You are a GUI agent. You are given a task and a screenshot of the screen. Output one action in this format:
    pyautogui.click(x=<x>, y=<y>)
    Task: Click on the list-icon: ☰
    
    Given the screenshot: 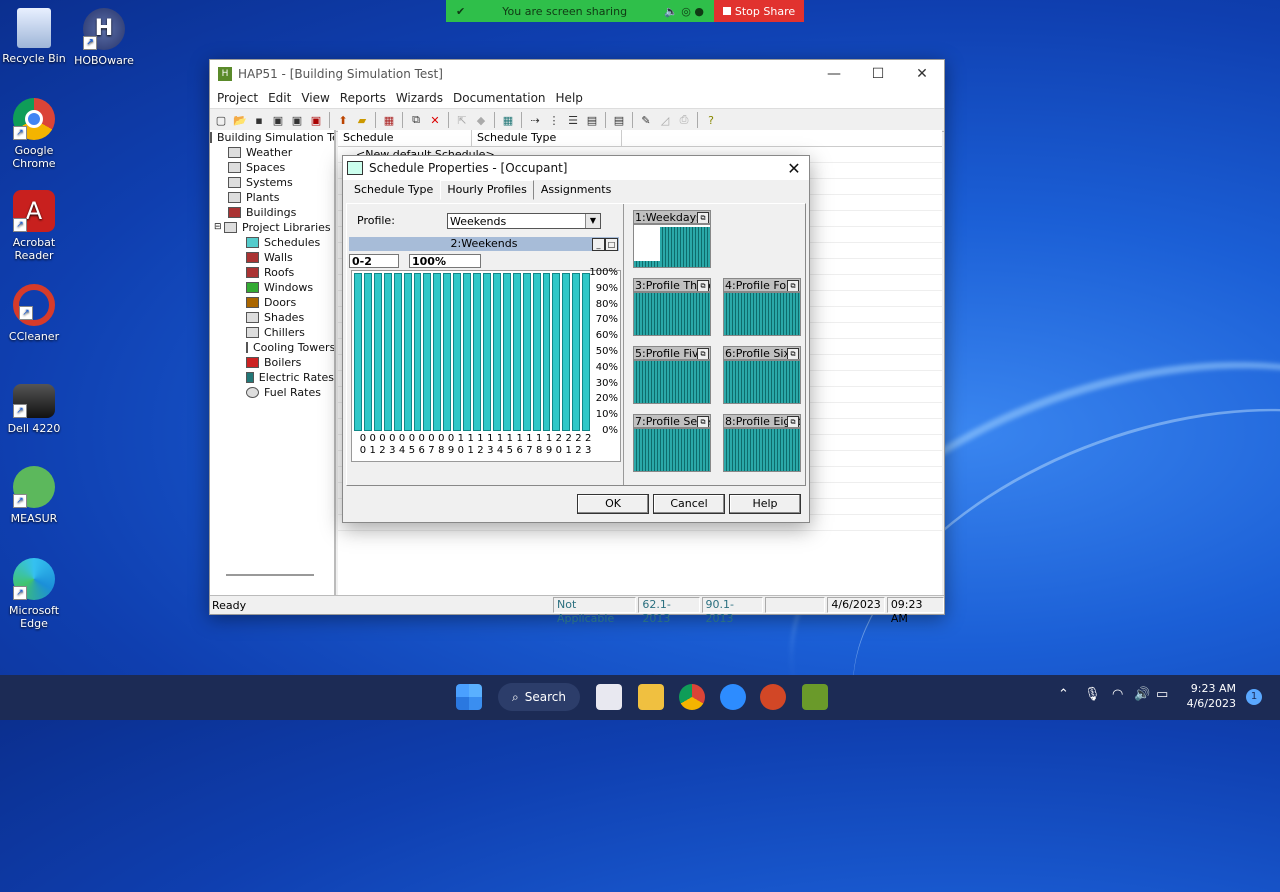 What is the action you would take?
    pyautogui.click(x=573, y=120)
    